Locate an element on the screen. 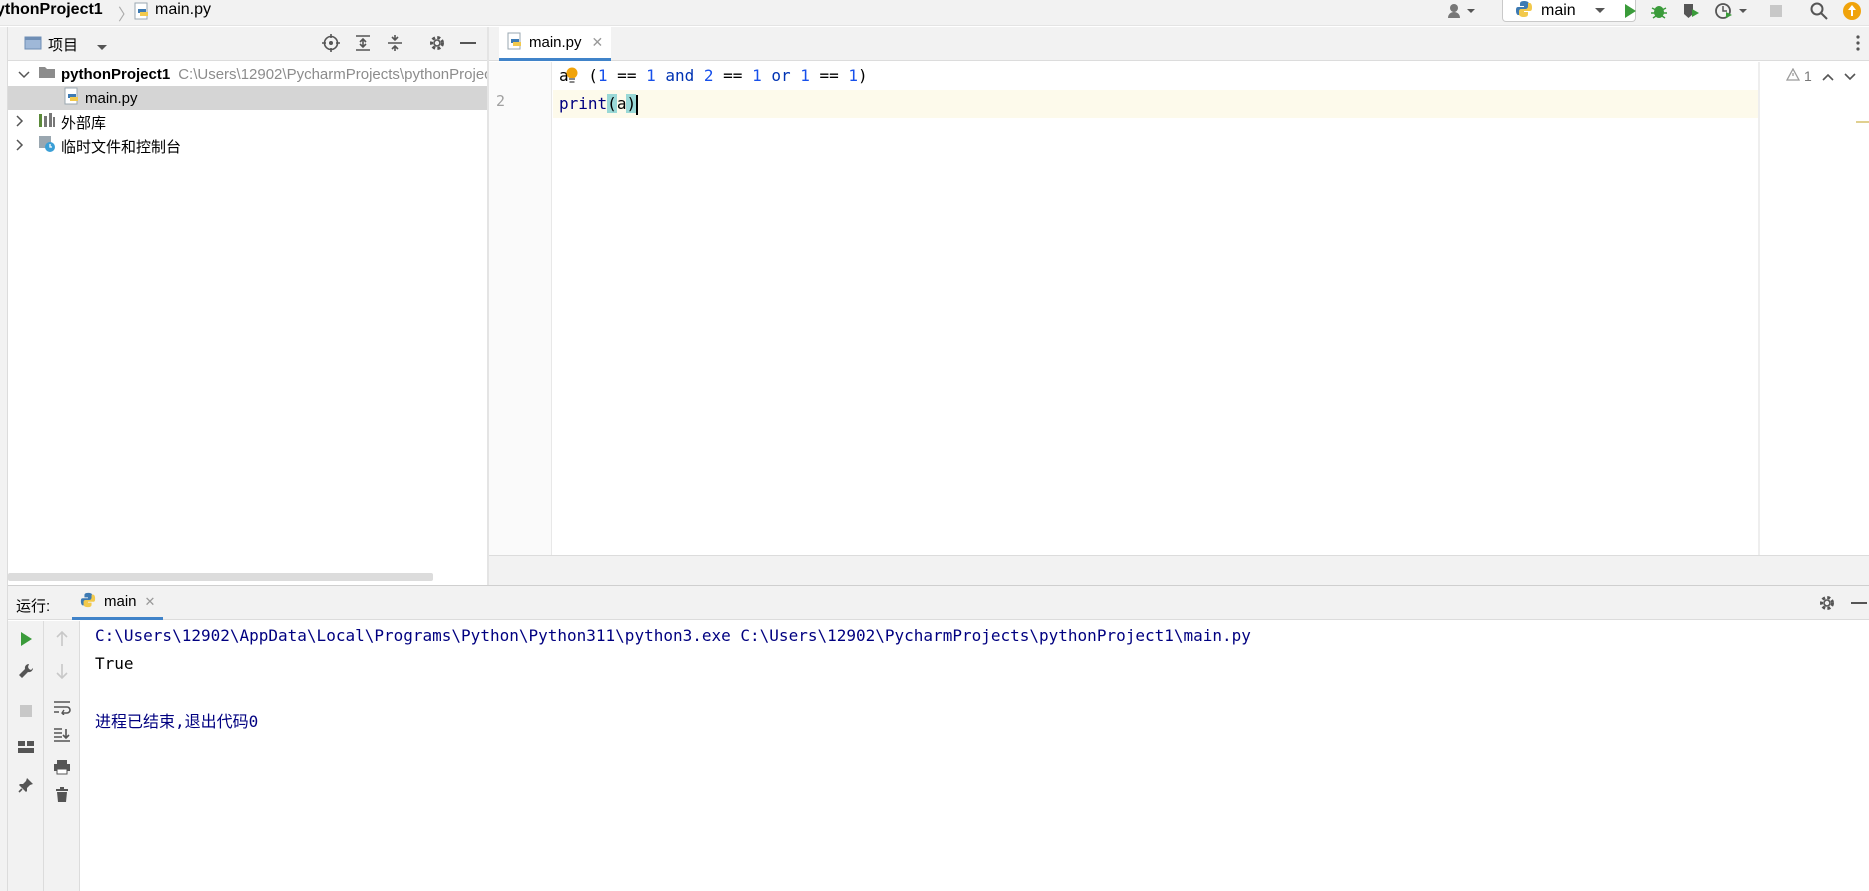 The height and width of the screenshot is (891, 1869). scratches-icon is located at coordinates (47, 146).